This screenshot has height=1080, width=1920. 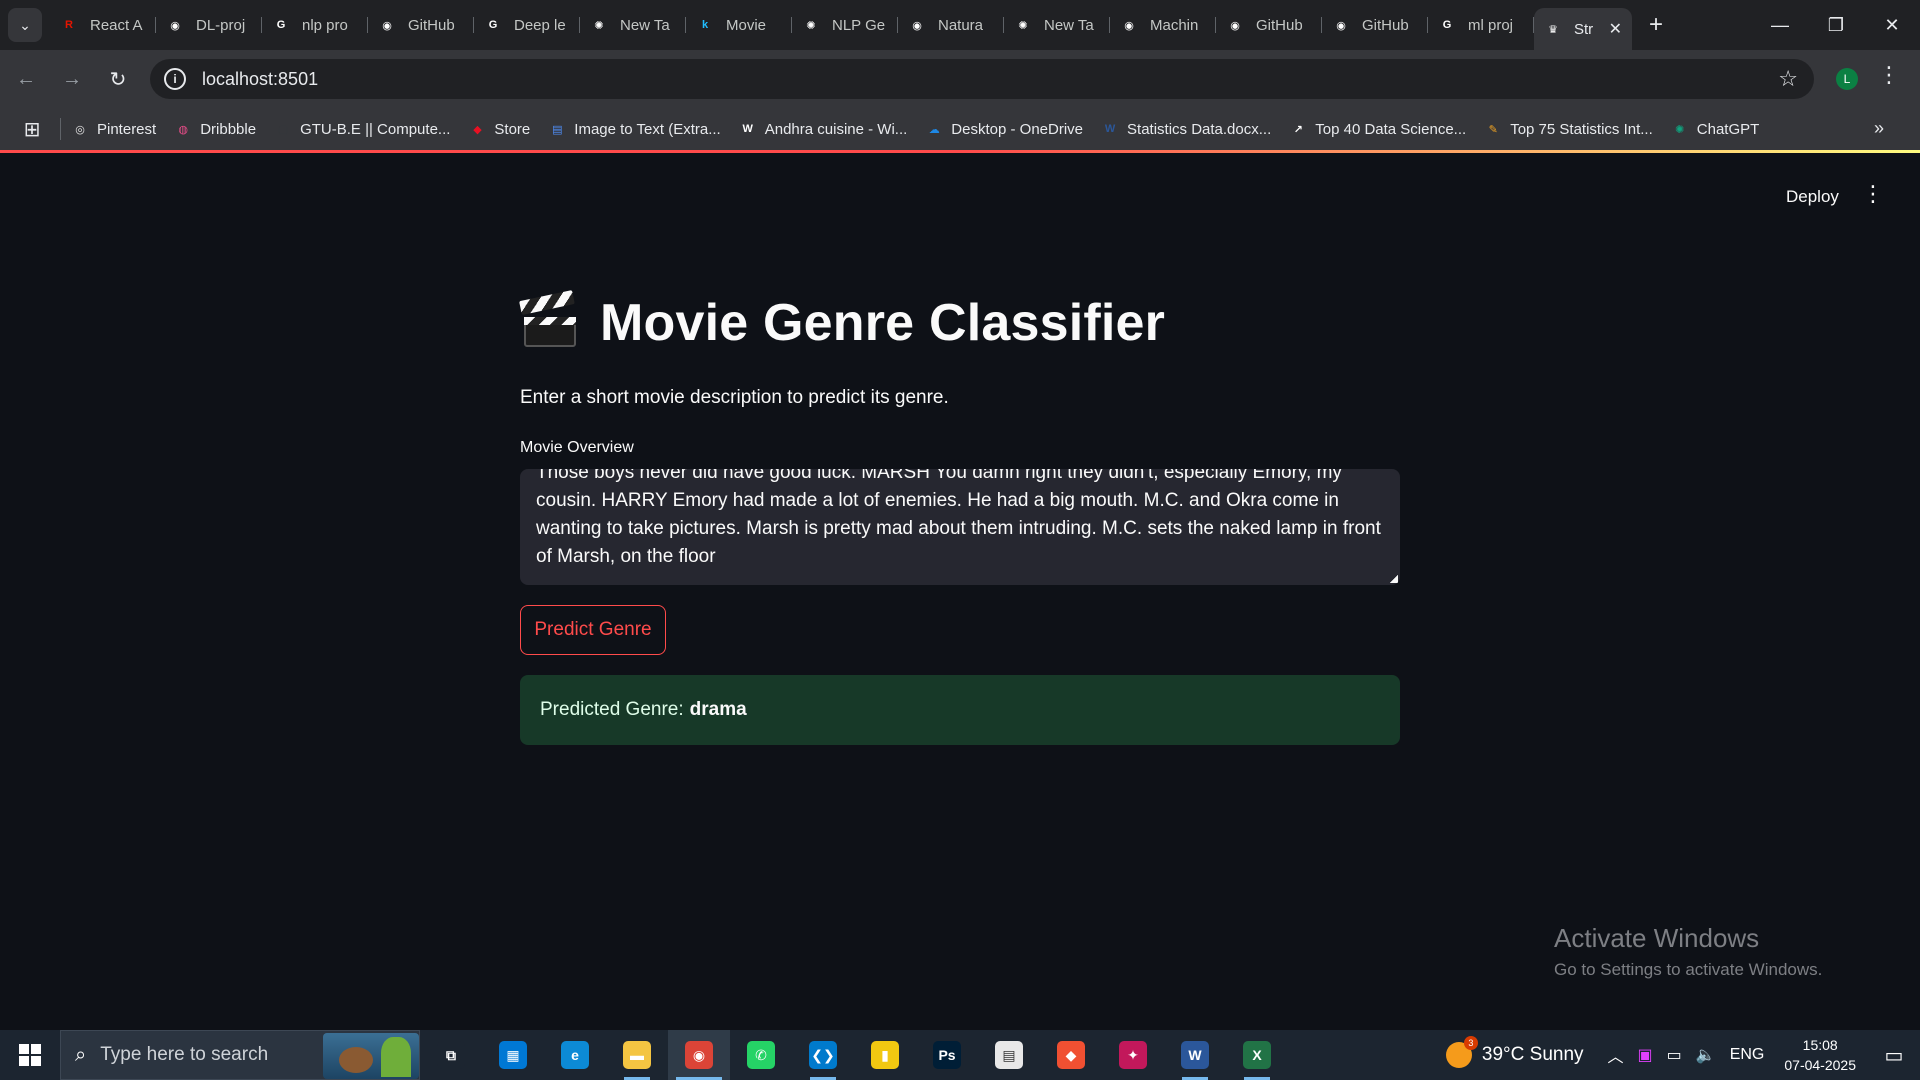 What do you see at coordinates (1069, 25) in the screenshot?
I see `tab-title: New Ta` at bounding box center [1069, 25].